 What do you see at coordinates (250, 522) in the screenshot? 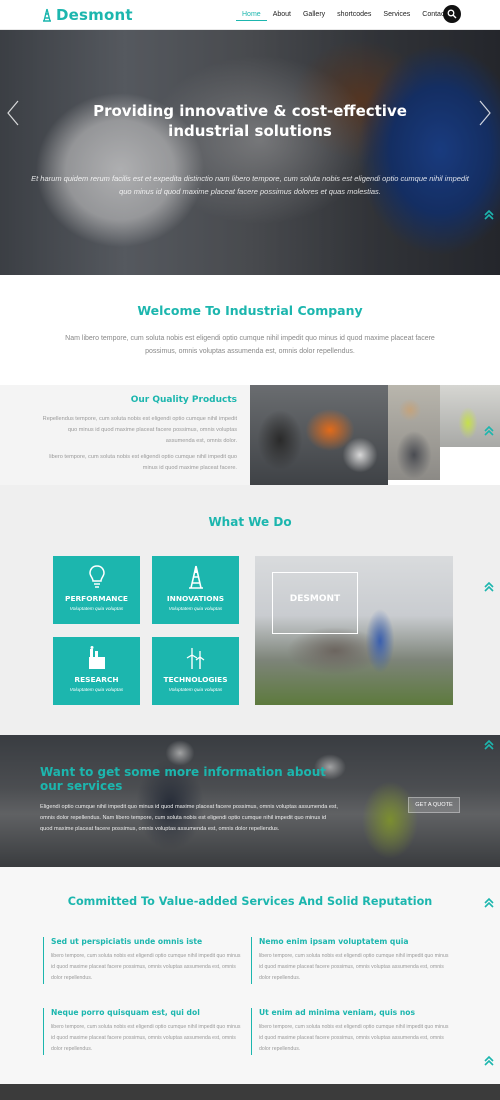
I see `what-we-do-title: What We Do` at bounding box center [250, 522].